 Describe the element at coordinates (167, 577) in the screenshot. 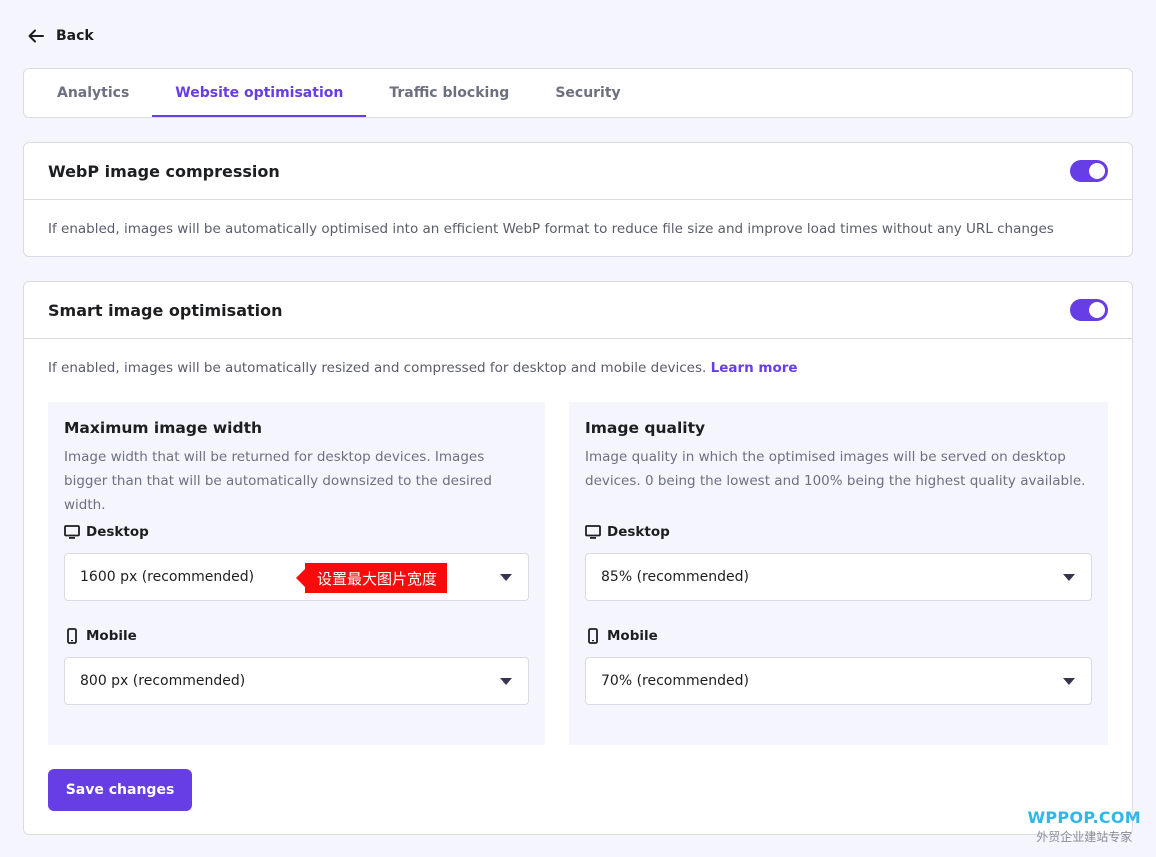

I see `width-desktop-value: 1600 px (recommended)` at that location.